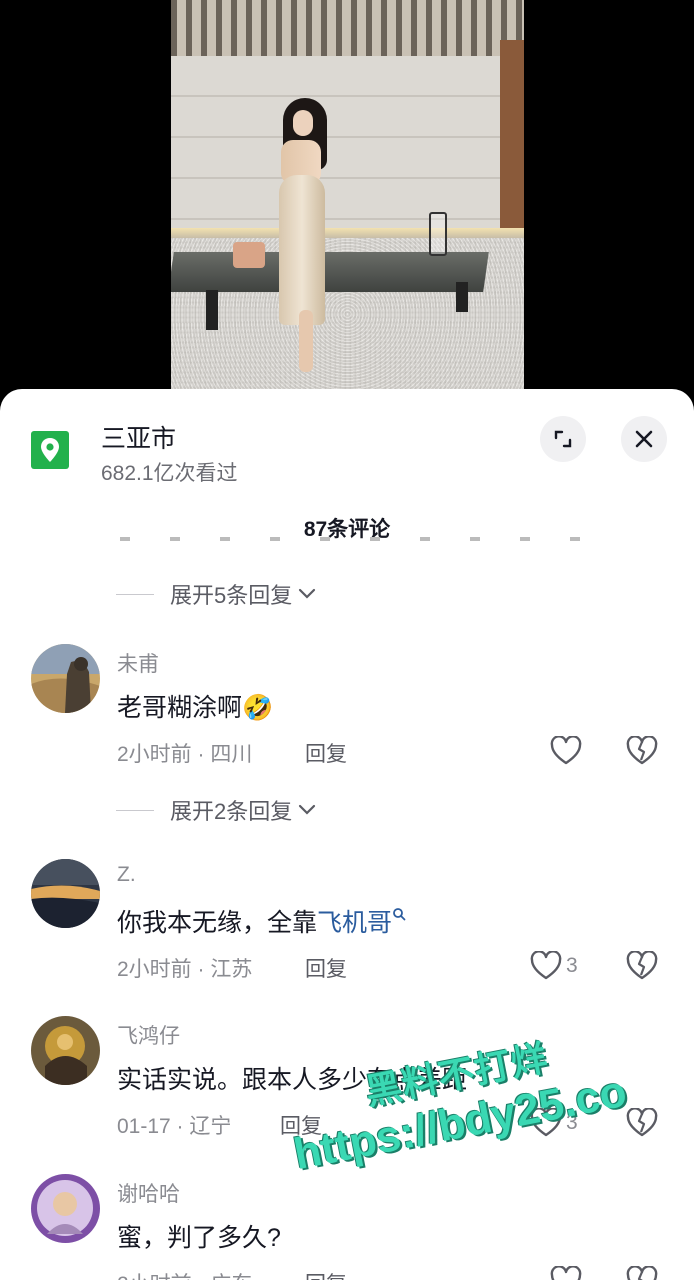 The height and width of the screenshot is (1280, 694). What do you see at coordinates (231, 595) in the screenshot?
I see `expand-replies-label: 展开5条回复` at bounding box center [231, 595].